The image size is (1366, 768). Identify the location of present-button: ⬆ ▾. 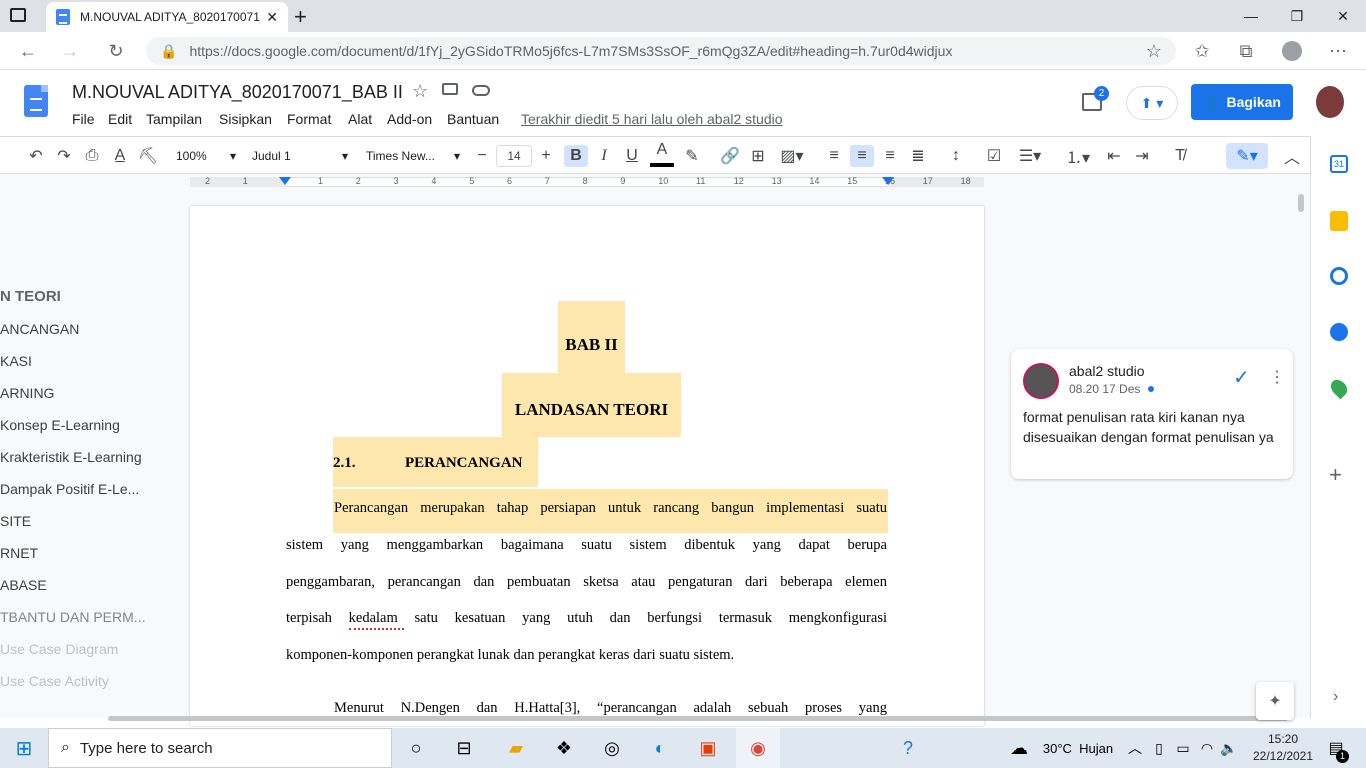
(1152, 103).